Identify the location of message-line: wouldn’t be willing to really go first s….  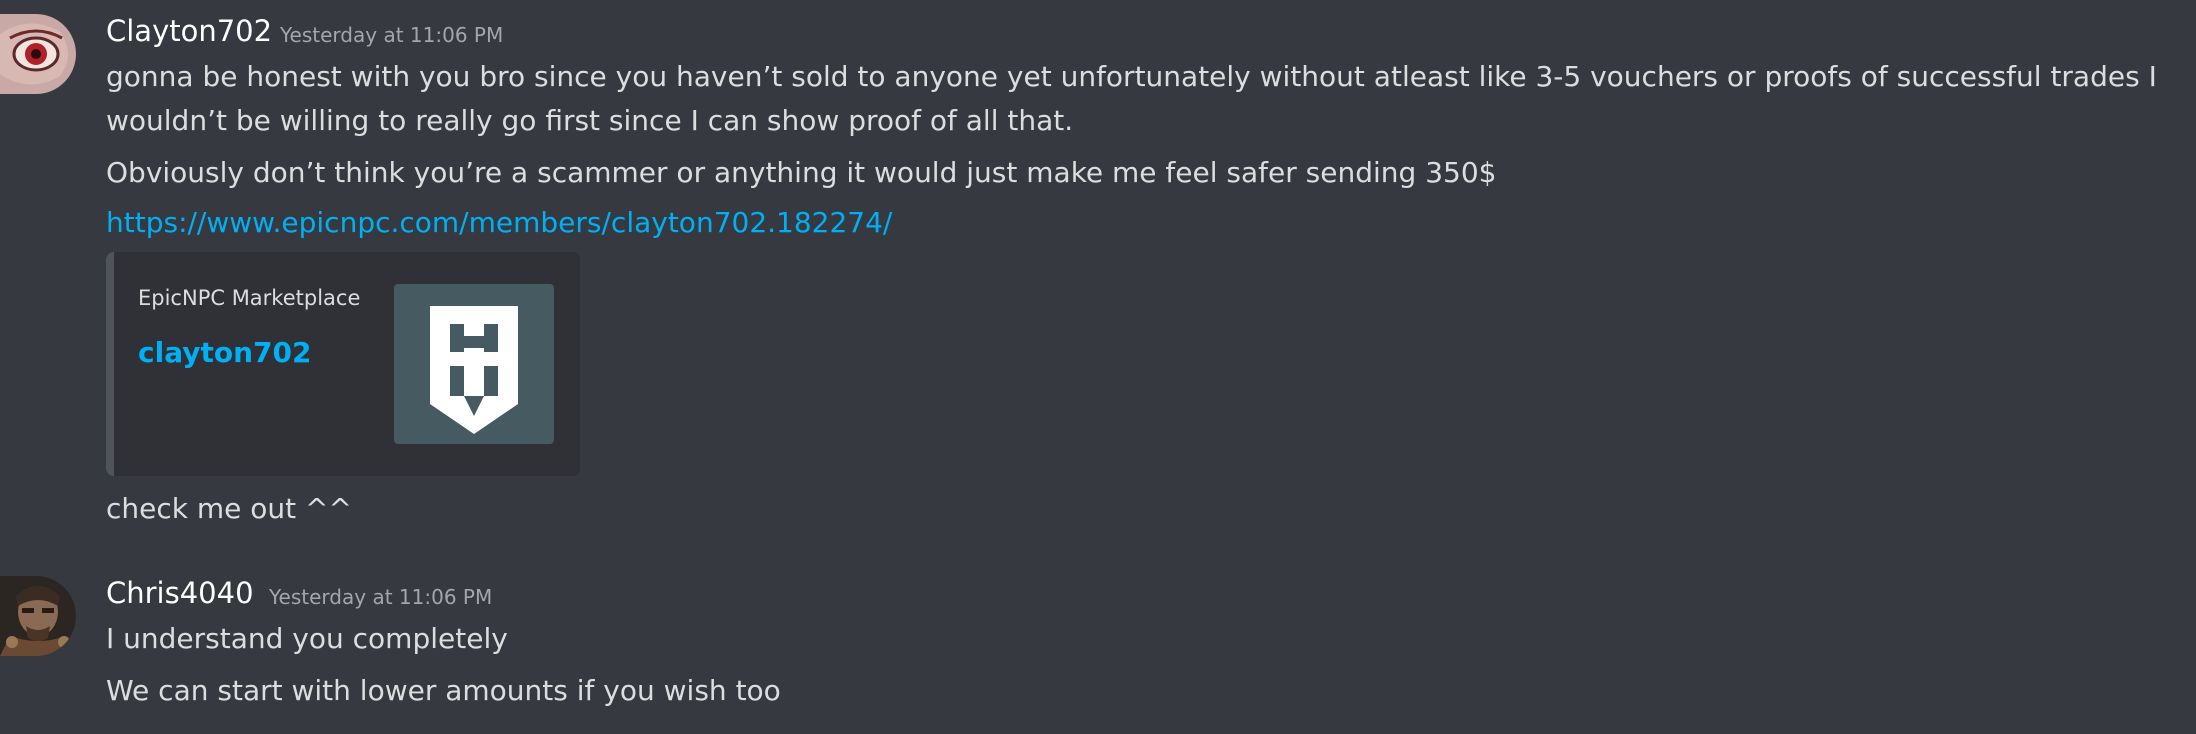
(590, 120).